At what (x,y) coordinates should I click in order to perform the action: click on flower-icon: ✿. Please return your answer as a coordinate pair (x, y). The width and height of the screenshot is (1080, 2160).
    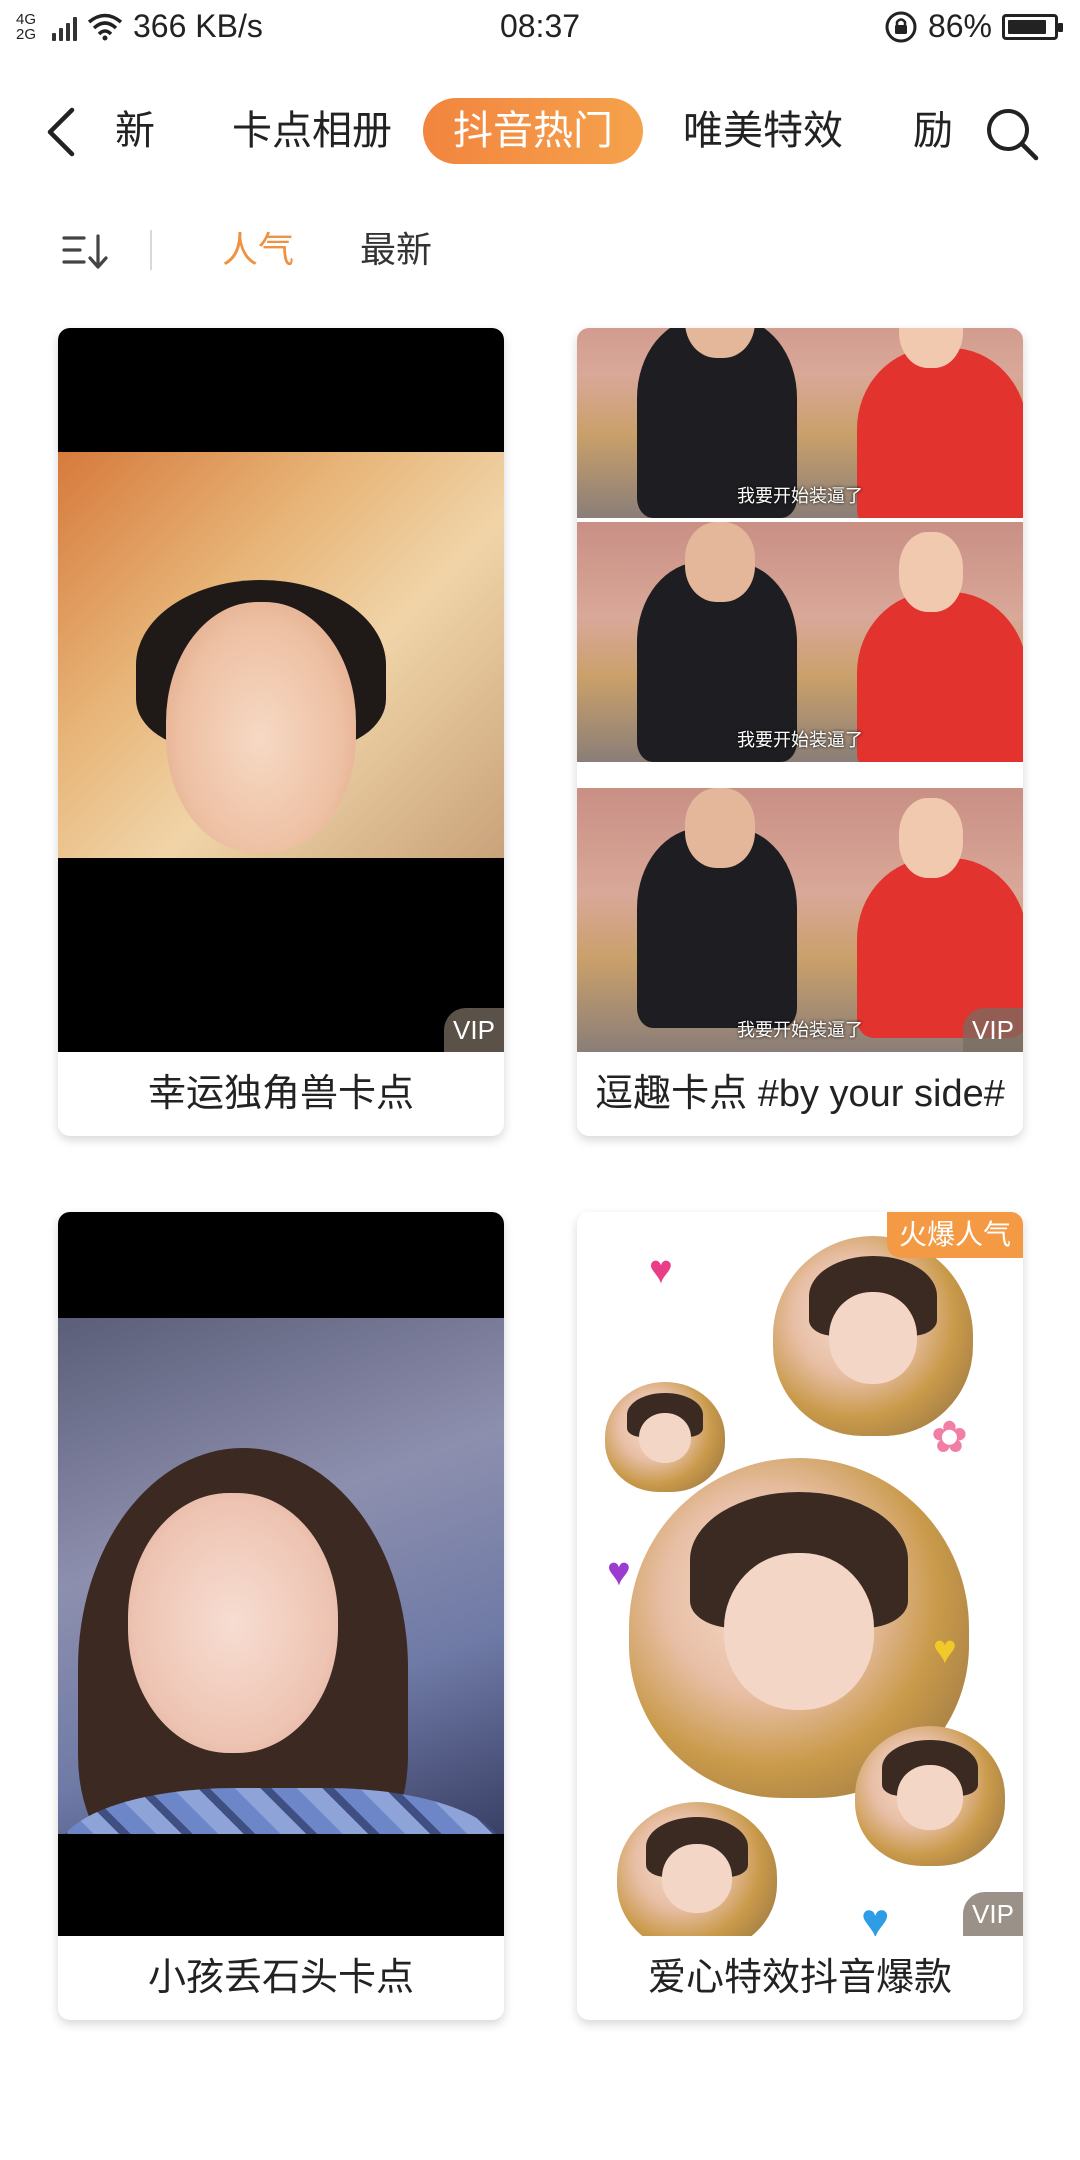
    Looking at the image, I should click on (949, 1437).